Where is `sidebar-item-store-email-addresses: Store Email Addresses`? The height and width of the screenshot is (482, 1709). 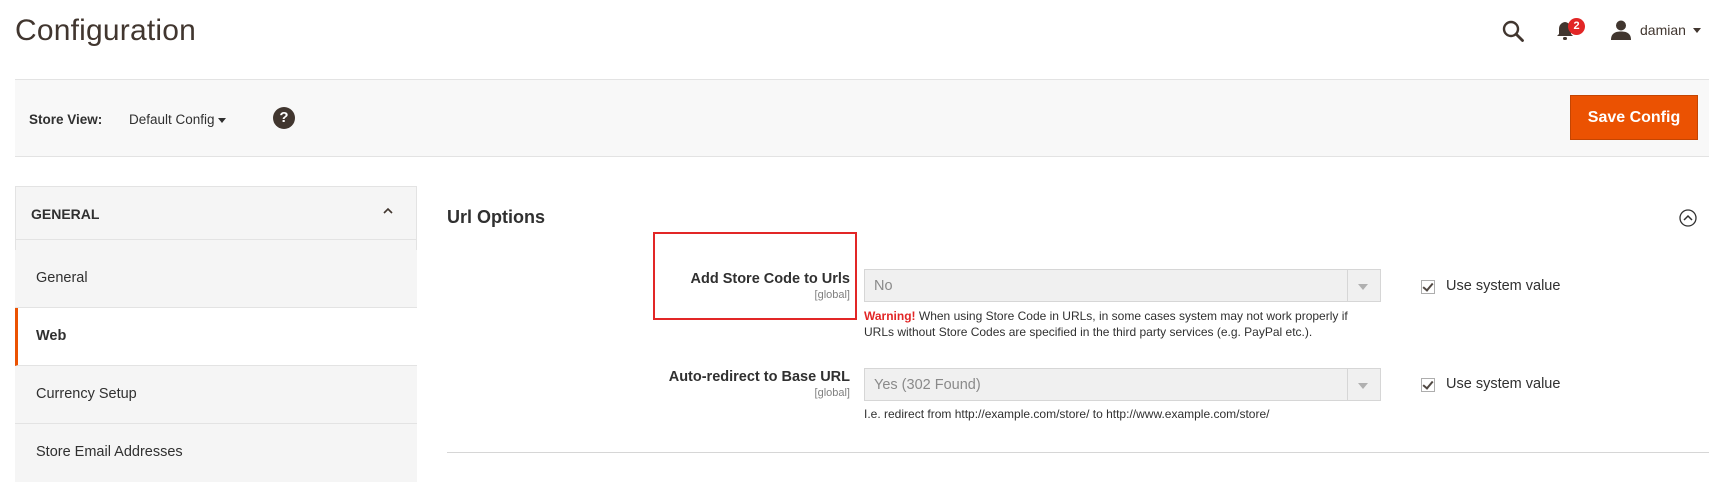 sidebar-item-store-email-addresses: Store Email Addresses is located at coordinates (216, 453).